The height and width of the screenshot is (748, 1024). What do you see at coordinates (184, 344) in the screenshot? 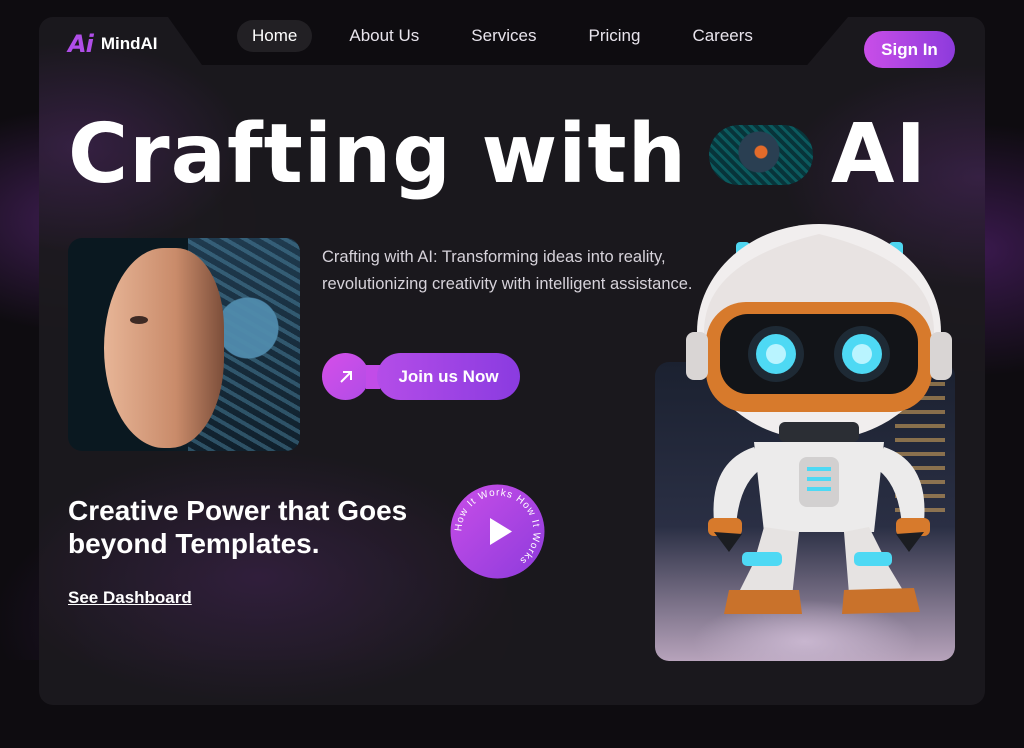
I see `cyborg-portrait-image` at bounding box center [184, 344].